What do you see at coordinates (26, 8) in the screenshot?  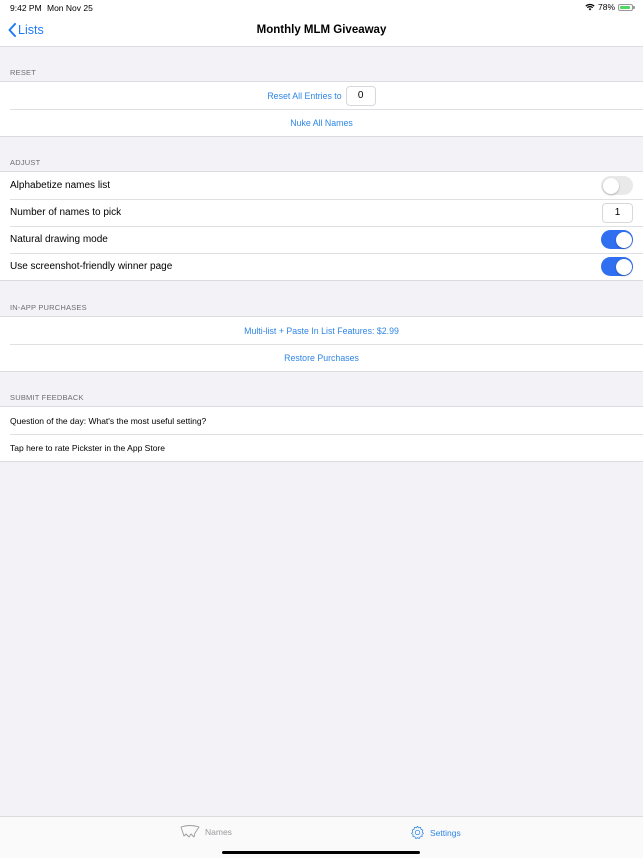 I see `status-time: 9:42 PM` at bounding box center [26, 8].